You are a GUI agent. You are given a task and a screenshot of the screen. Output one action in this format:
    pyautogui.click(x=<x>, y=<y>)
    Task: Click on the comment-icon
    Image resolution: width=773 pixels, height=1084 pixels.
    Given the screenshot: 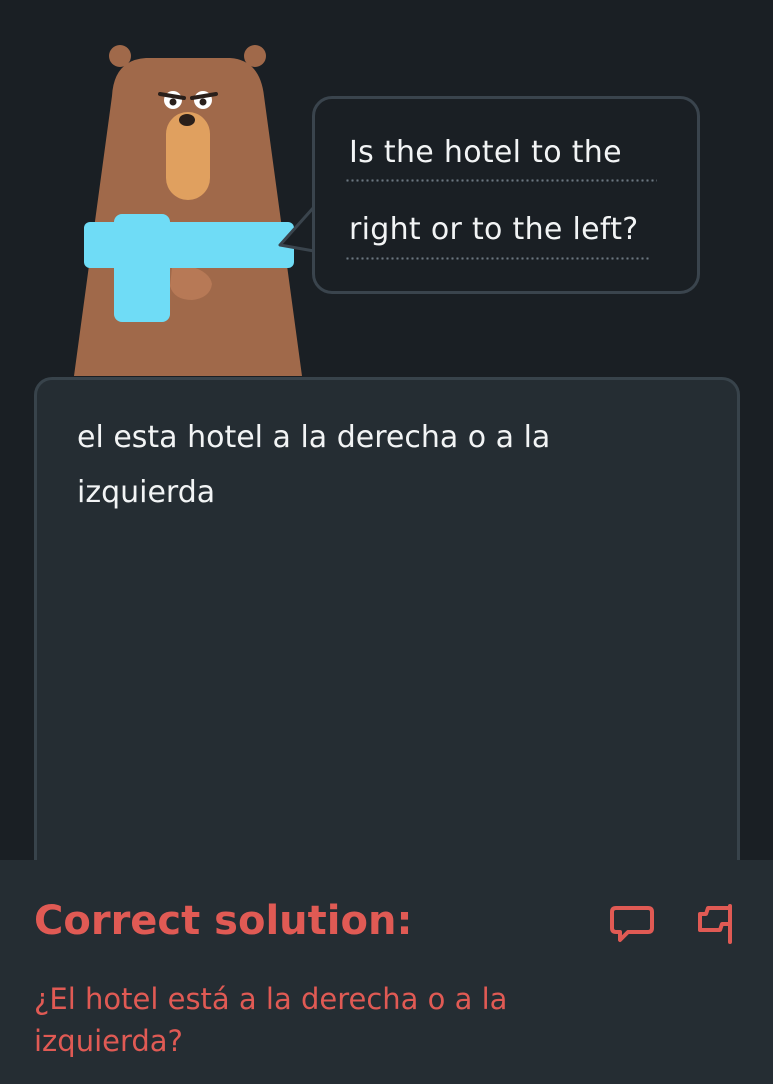 What is the action you would take?
    pyautogui.click(x=632, y=922)
    